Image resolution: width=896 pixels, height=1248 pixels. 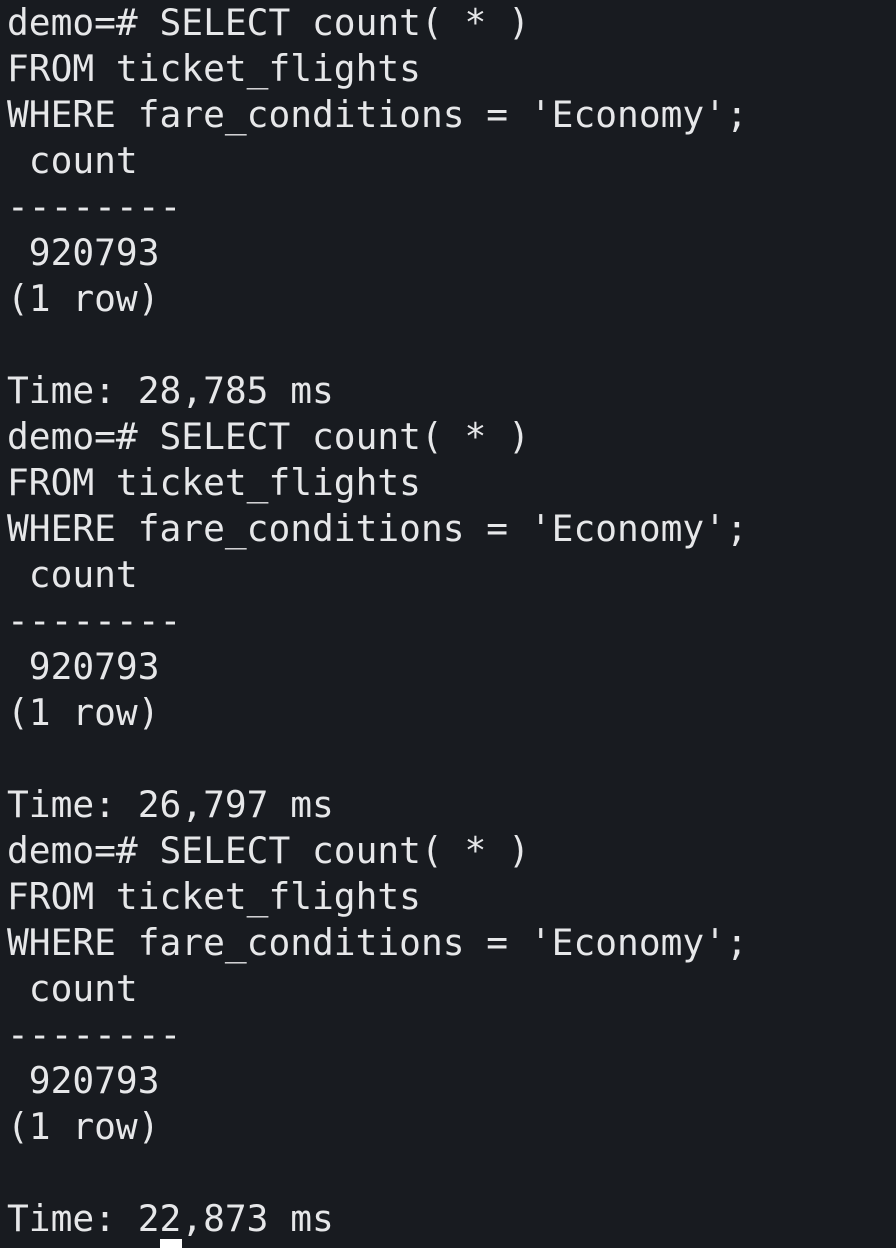 What do you see at coordinates (170, 390) in the screenshot?
I see `terminal-line: Time: 28,785 ms` at bounding box center [170, 390].